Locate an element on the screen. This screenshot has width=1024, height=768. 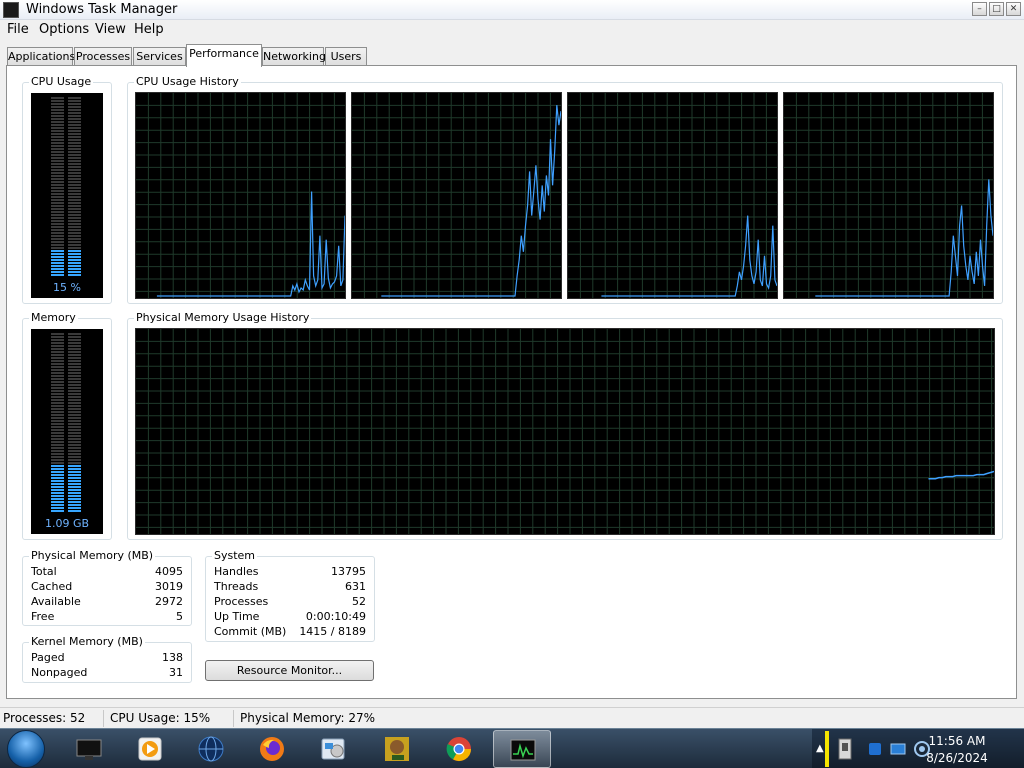
taskbar-box-app is located at coordinates (397, 749).